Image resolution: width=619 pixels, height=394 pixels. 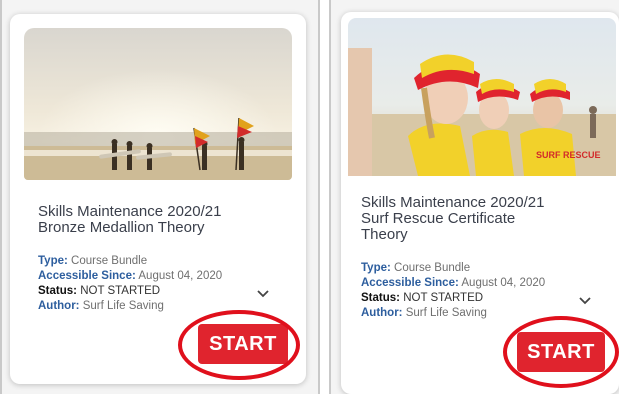 What do you see at coordinates (384, 234) in the screenshot?
I see `course-title-line: Theory` at bounding box center [384, 234].